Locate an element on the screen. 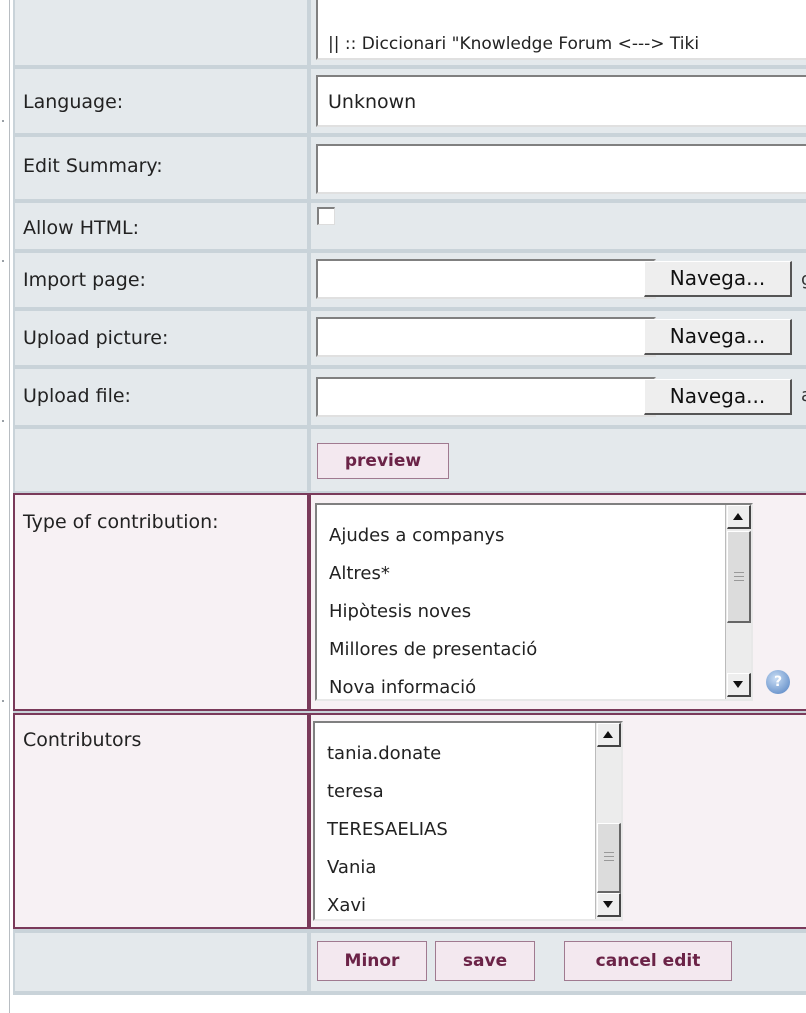 The width and height of the screenshot is (806, 1013). allow-html-label-cell: Allow HTML: is located at coordinates (161, 226).